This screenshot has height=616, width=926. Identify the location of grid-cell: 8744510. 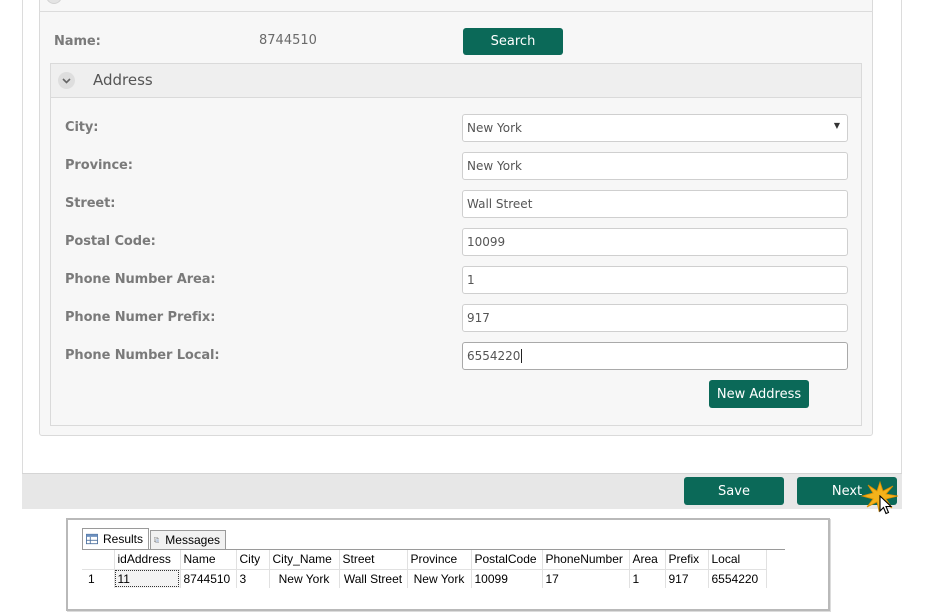
(208, 578).